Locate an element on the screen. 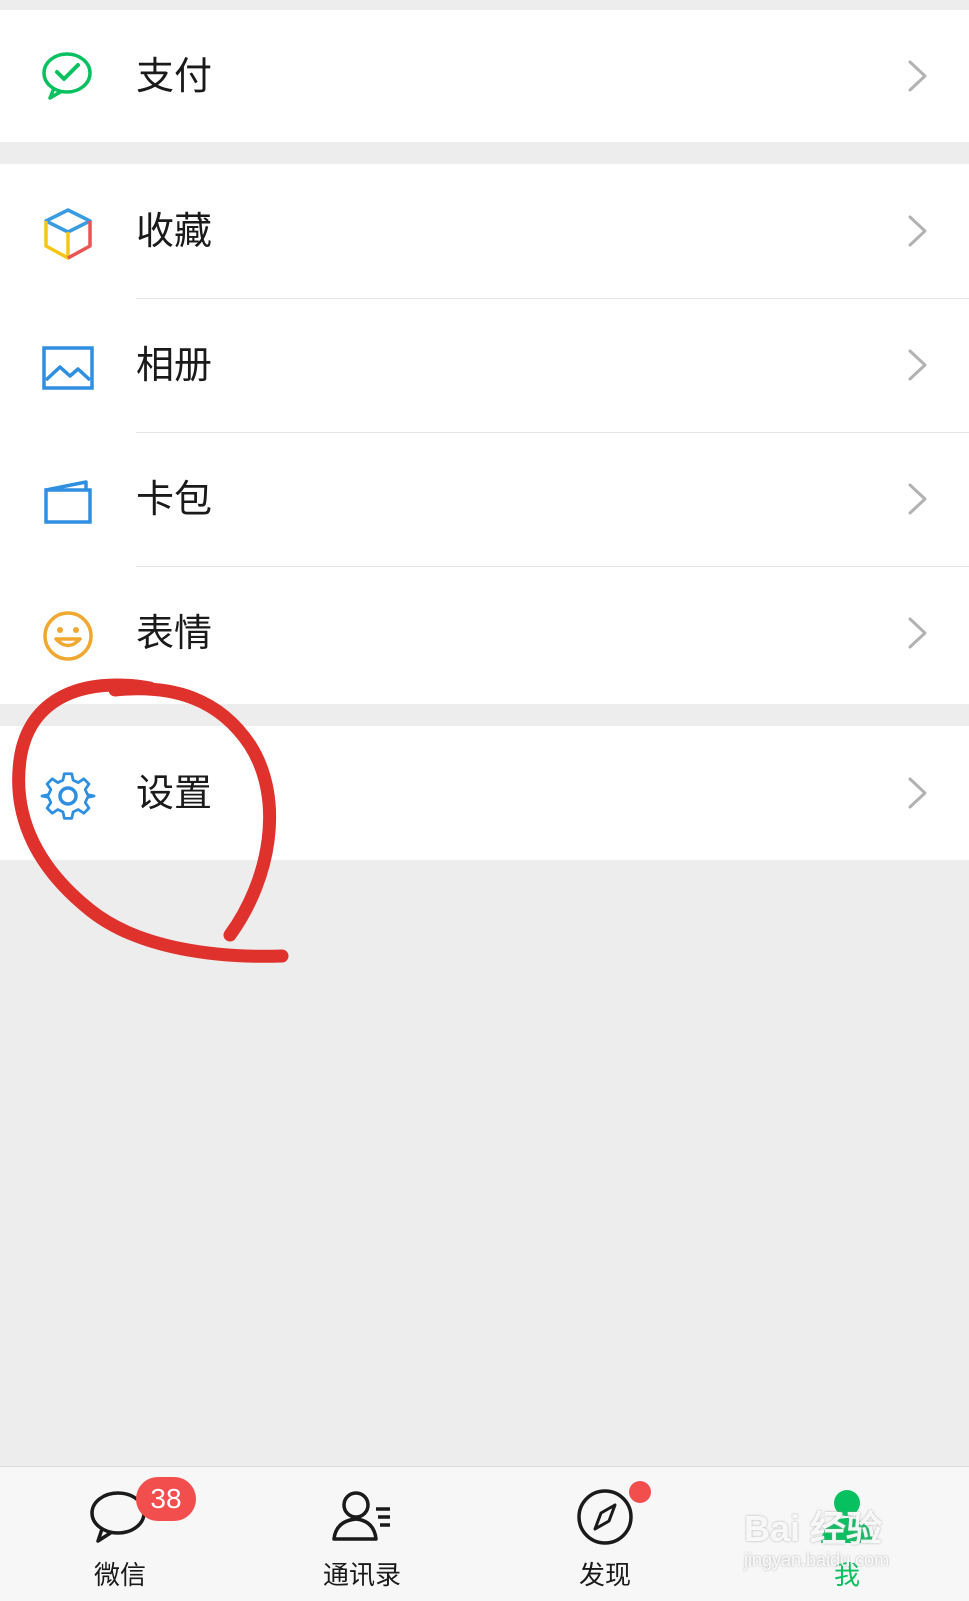 The image size is (969, 1601). menu-item-album-label: 相册 is located at coordinates (174, 365).